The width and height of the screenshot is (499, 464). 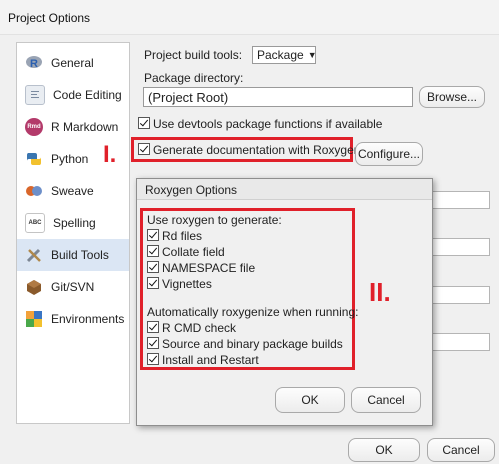 I want to click on option-rd-files: Rd files, so click(x=174, y=236).